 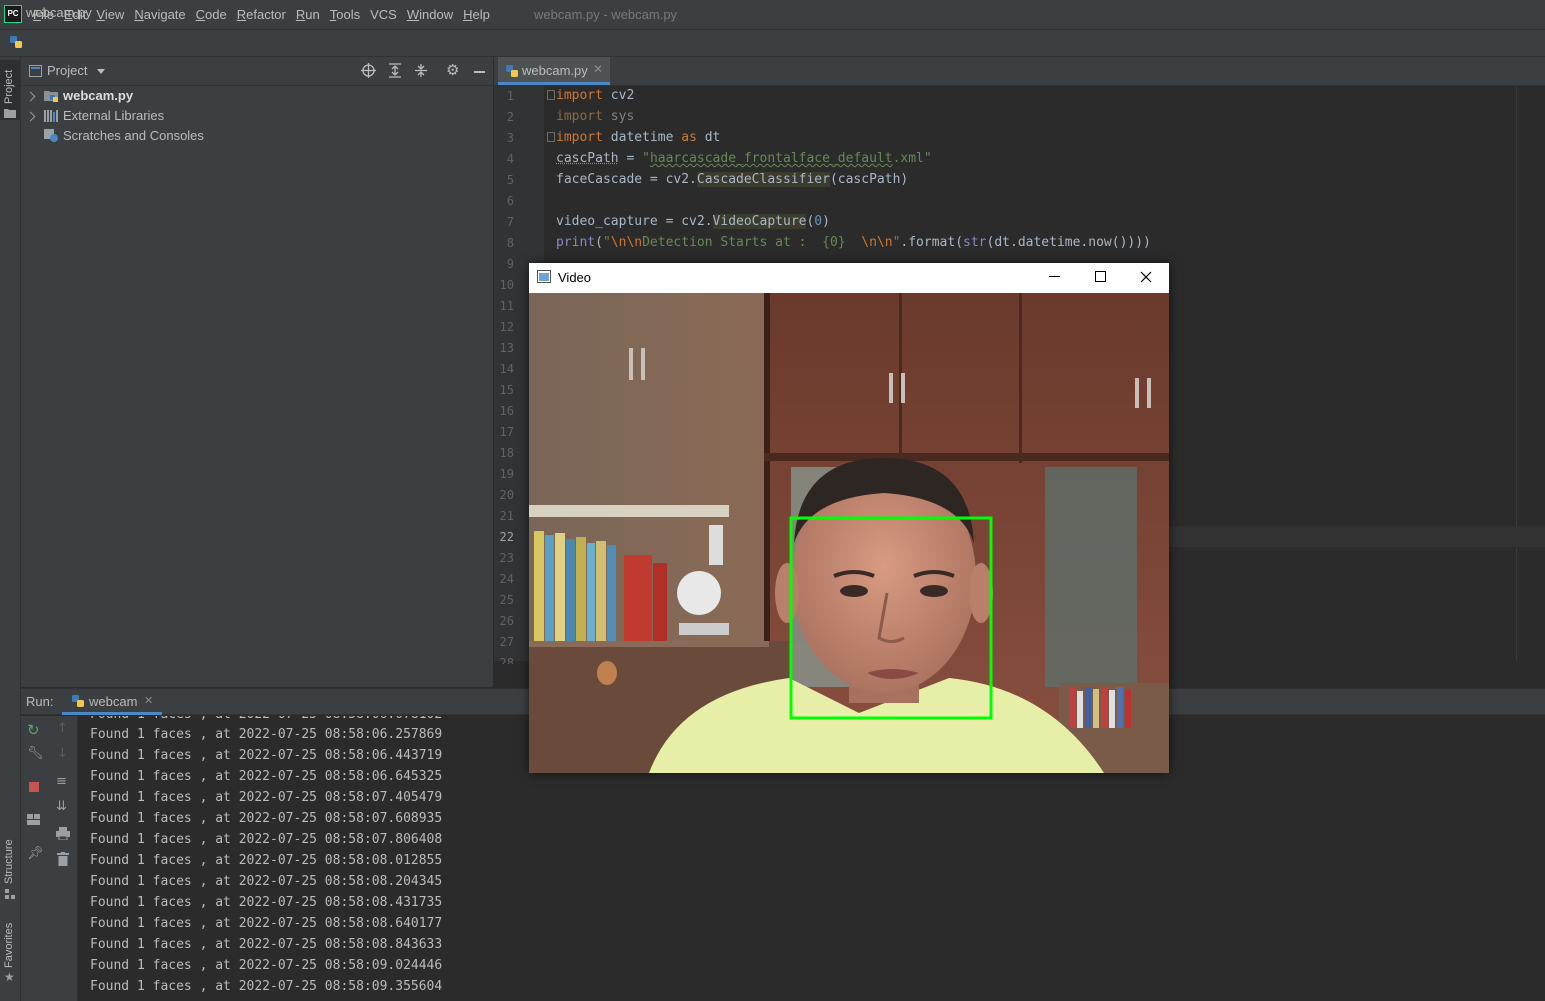 What do you see at coordinates (506, 369) in the screenshot?
I see `line-number: 14` at bounding box center [506, 369].